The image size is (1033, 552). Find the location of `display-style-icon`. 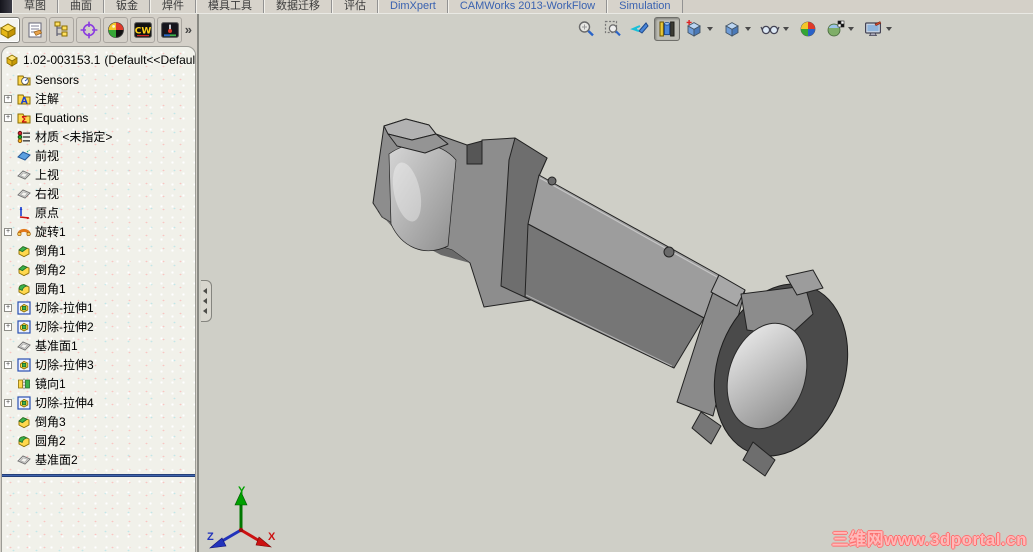

display-style-icon is located at coordinates (732, 29).